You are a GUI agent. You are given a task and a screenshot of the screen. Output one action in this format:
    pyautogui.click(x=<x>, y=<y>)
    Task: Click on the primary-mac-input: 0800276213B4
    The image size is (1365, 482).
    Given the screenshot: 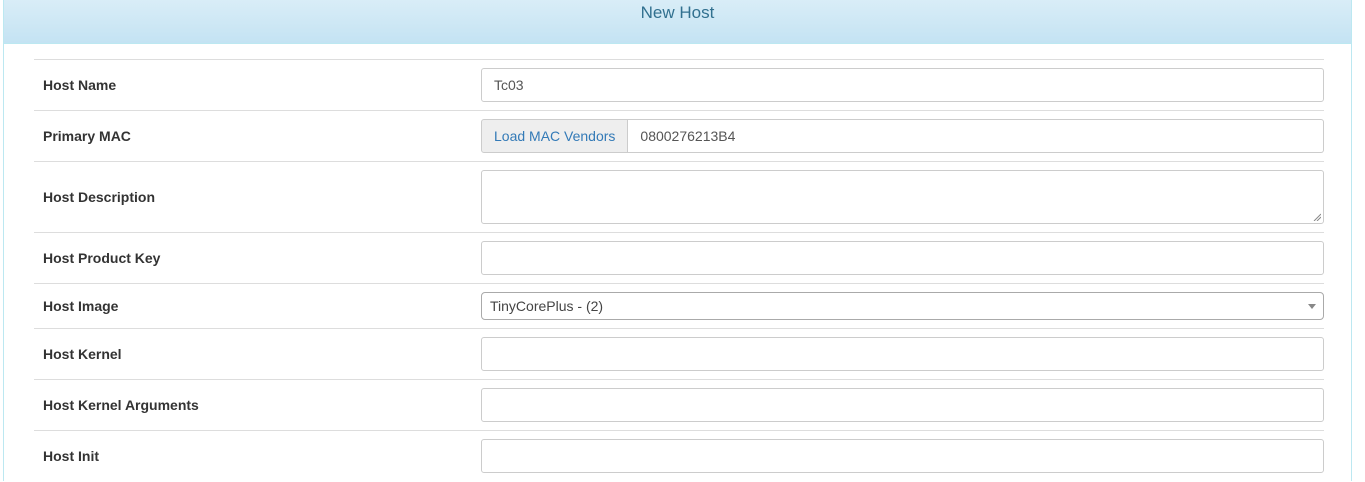 What is the action you would take?
    pyautogui.click(x=976, y=136)
    